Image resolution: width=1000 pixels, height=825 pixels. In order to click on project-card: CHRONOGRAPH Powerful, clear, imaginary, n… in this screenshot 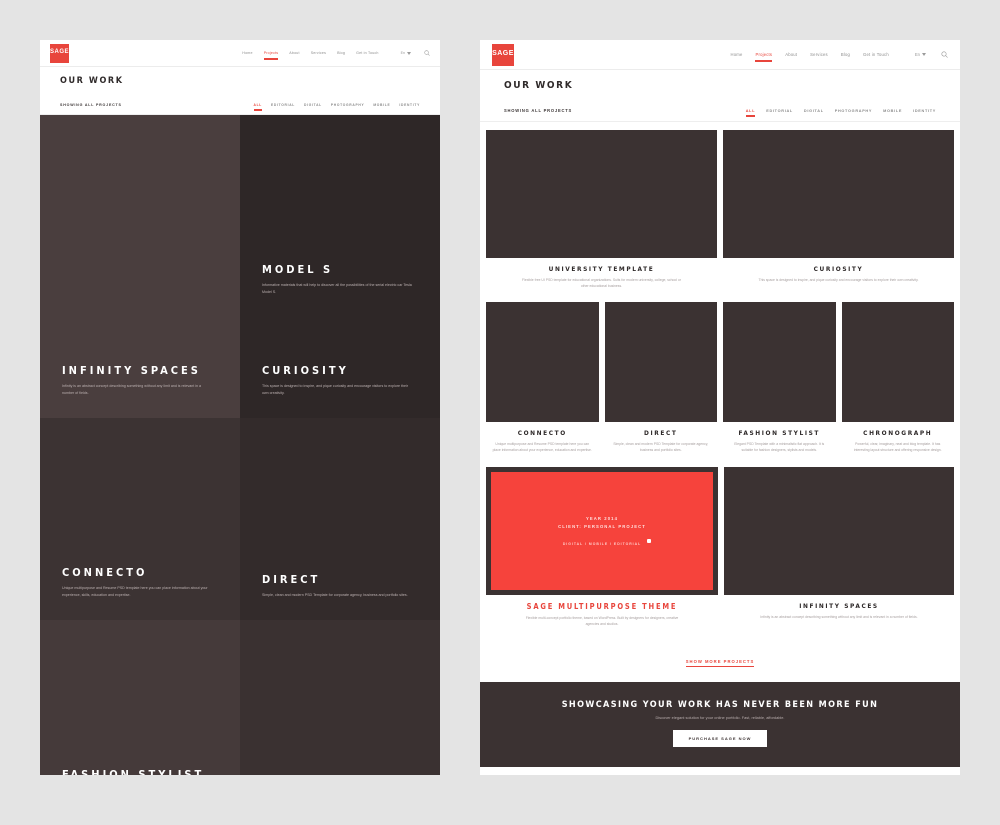, I will do `click(897, 382)`.